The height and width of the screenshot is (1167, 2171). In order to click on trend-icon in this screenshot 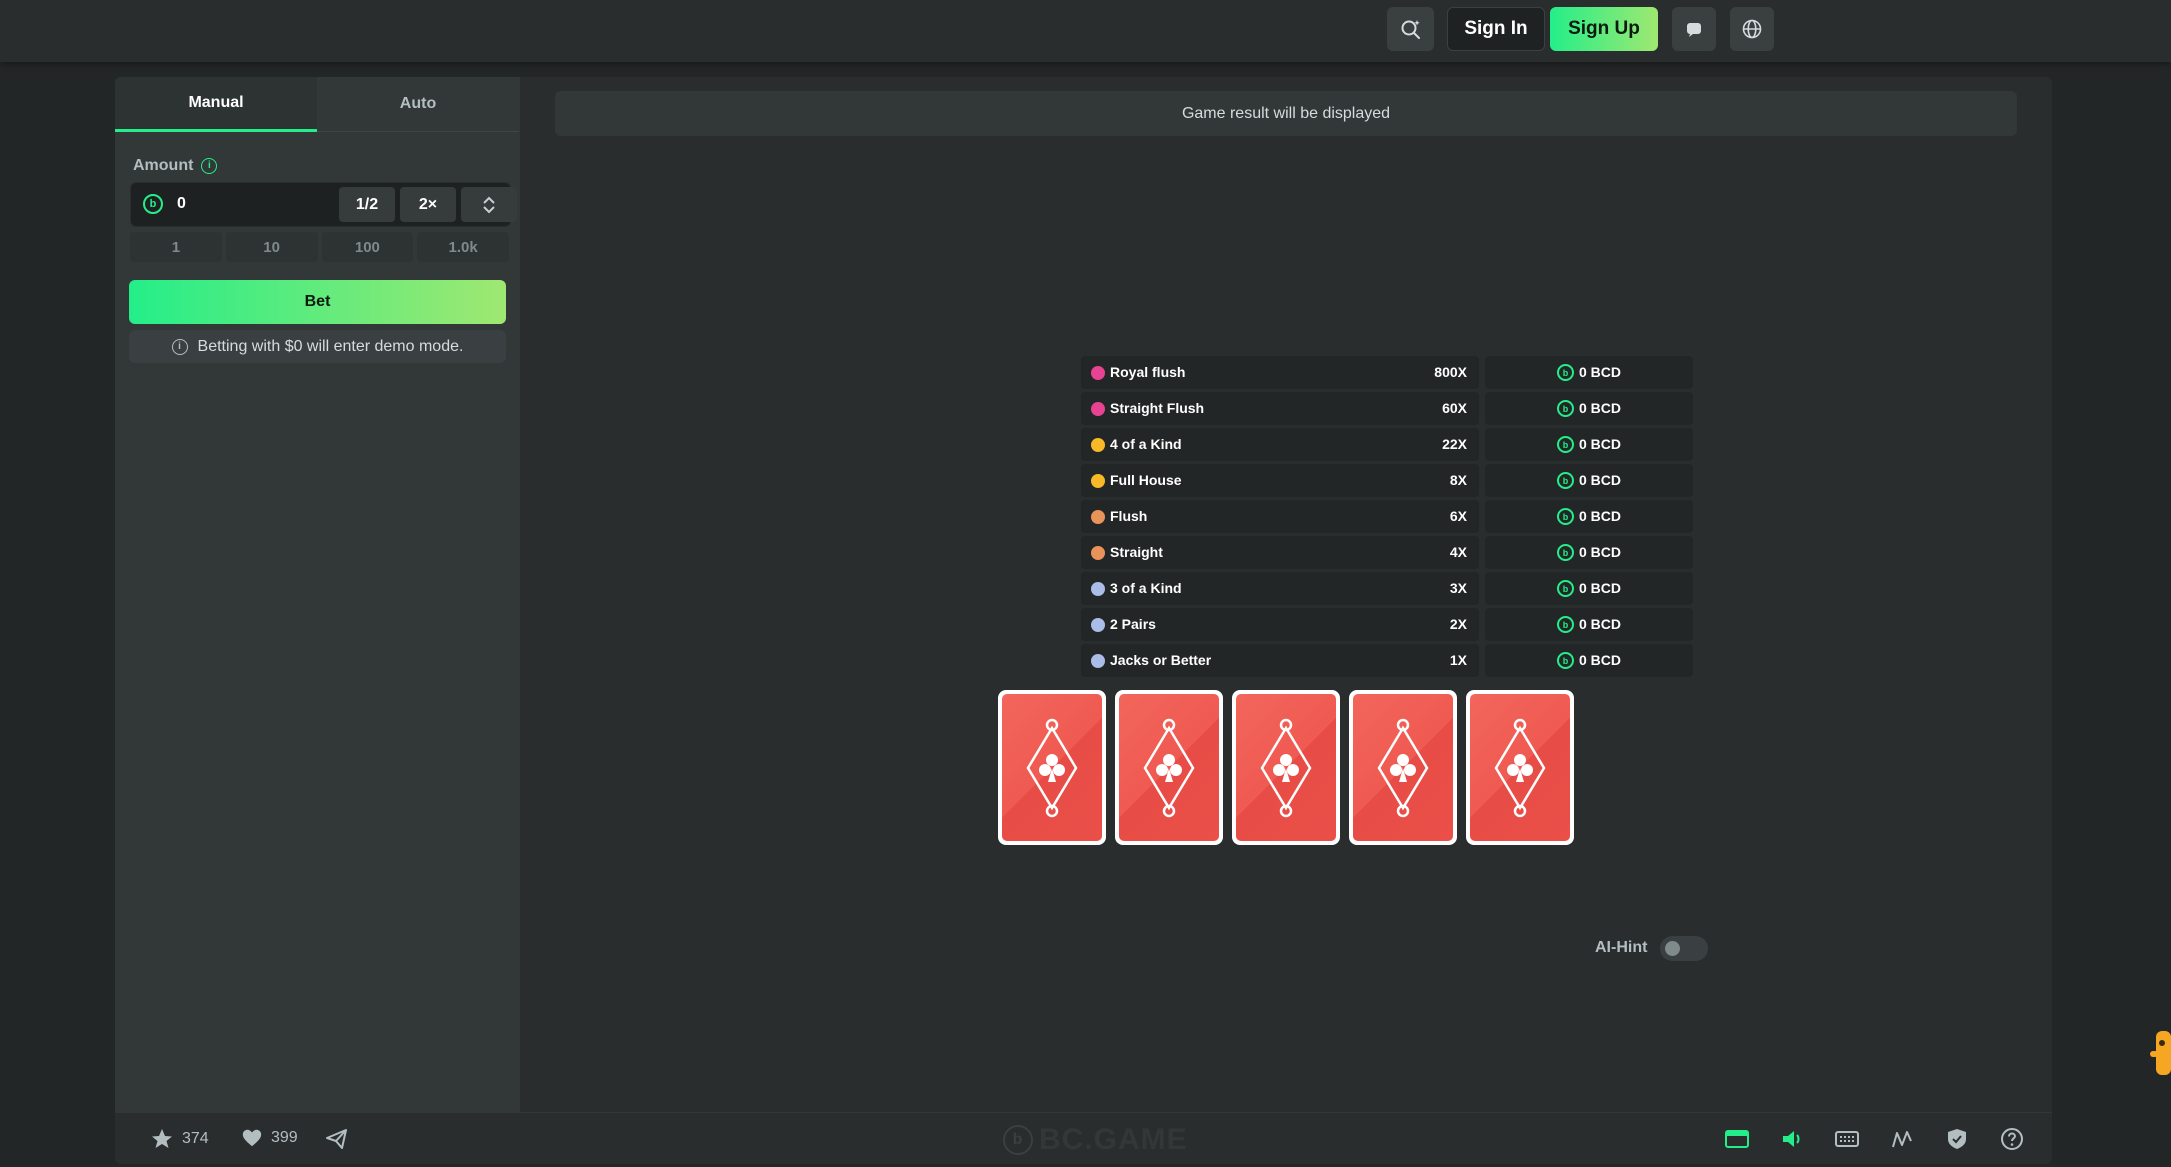, I will do `click(1902, 1139)`.